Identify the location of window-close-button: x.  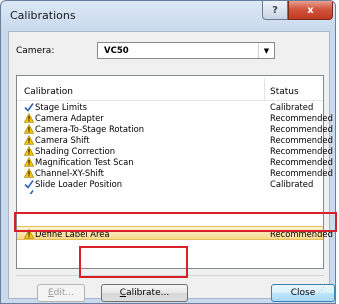
(310, 10).